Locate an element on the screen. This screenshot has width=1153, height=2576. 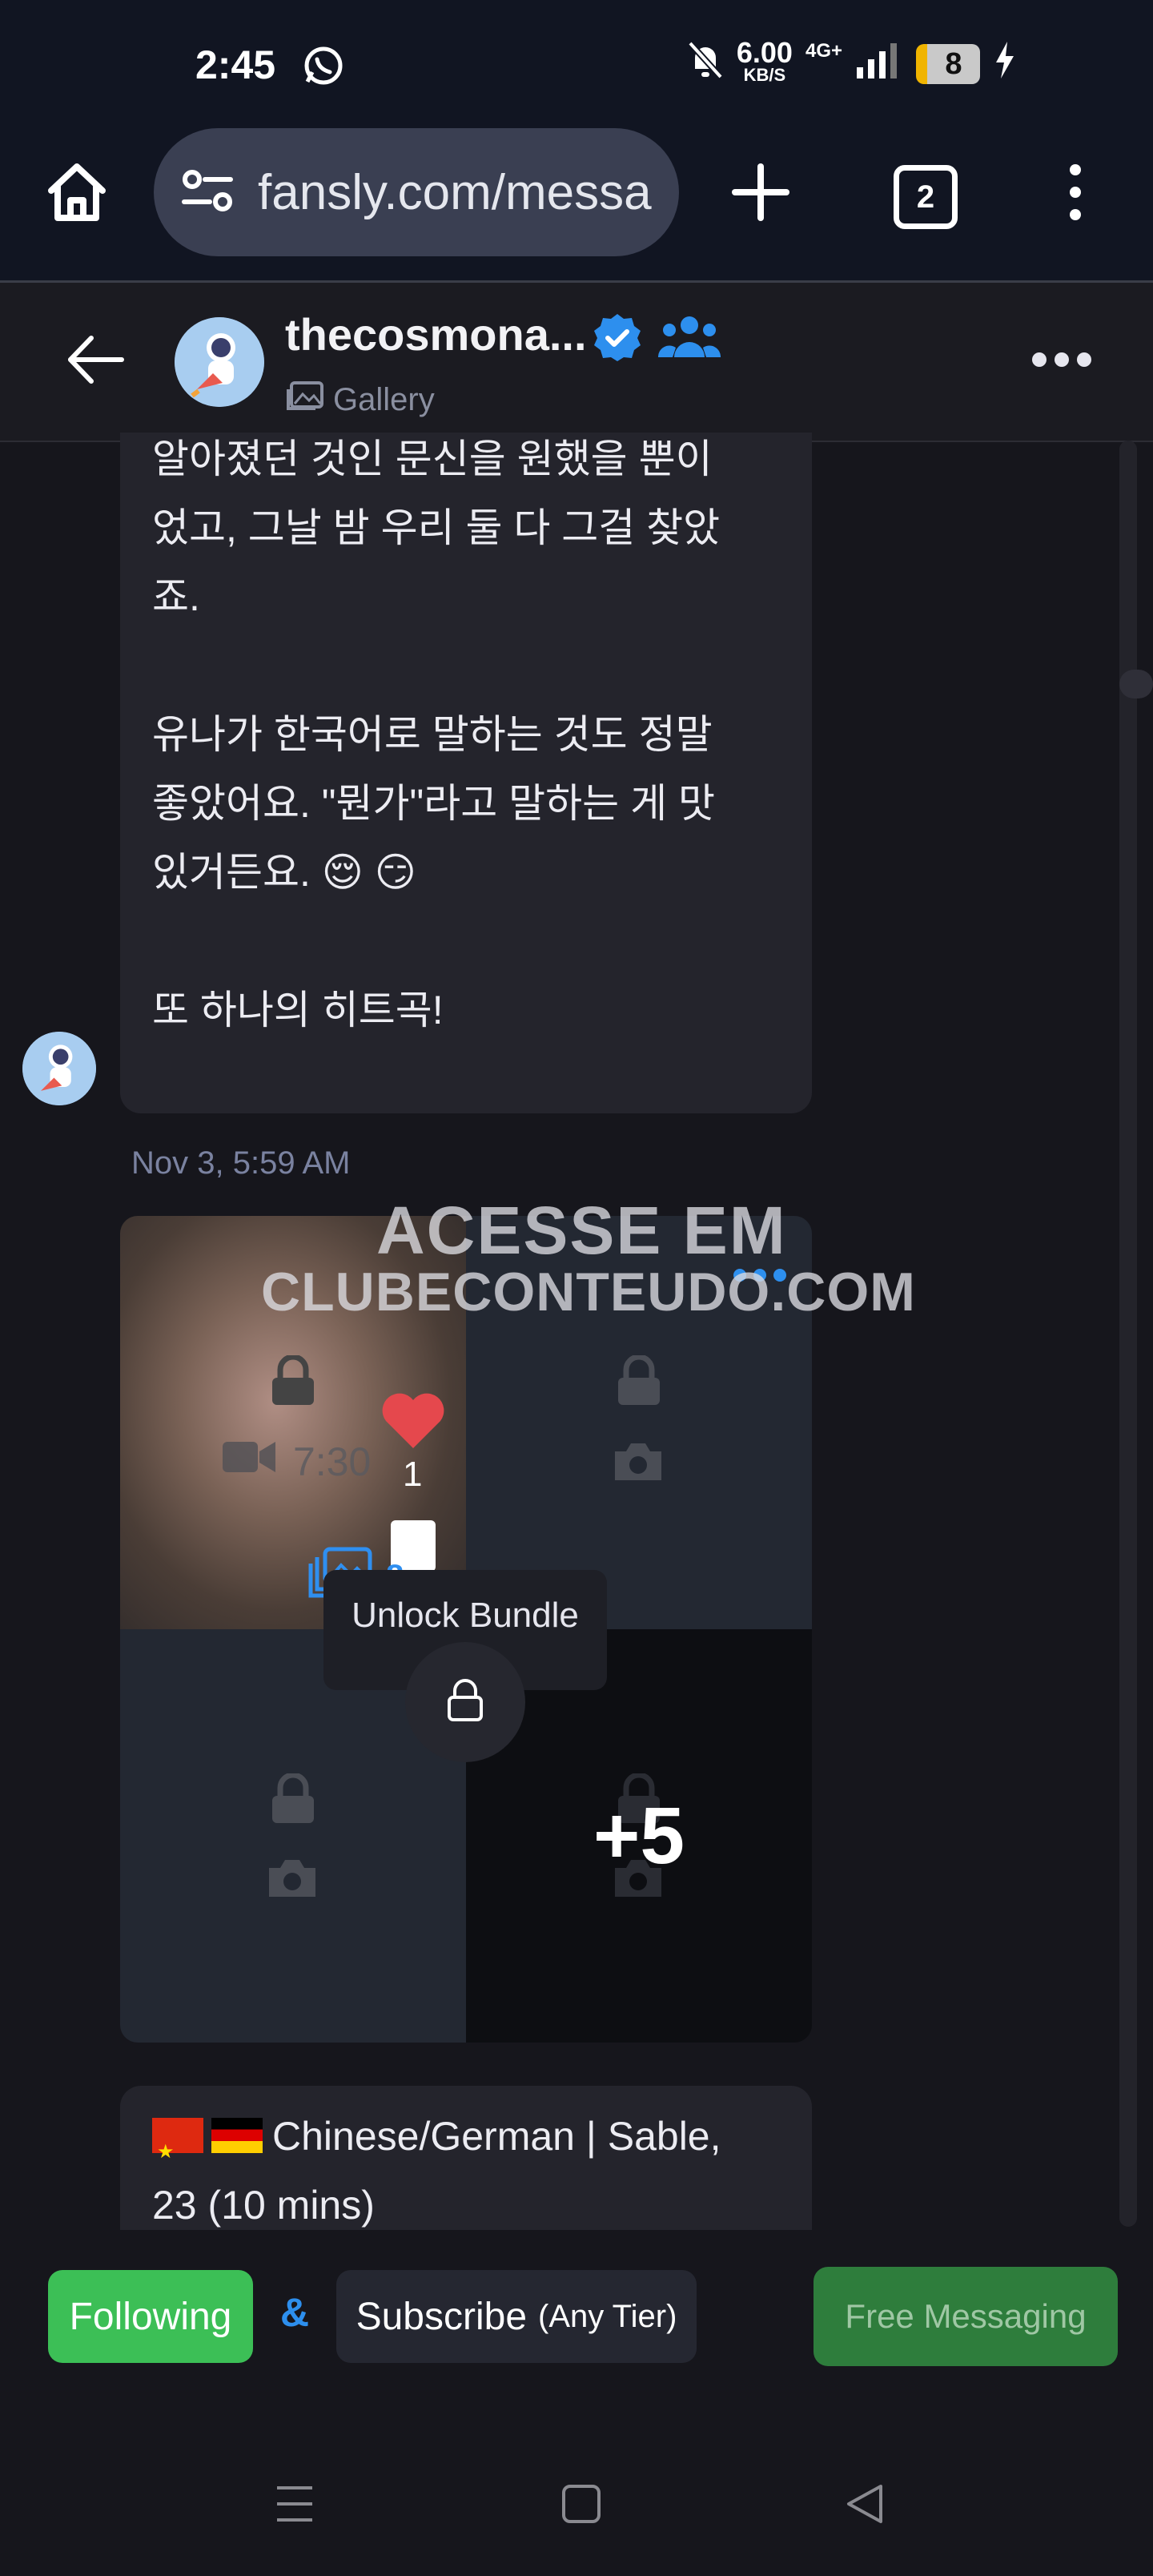
tab-switcher-button: 2 is located at coordinates (926, 197).